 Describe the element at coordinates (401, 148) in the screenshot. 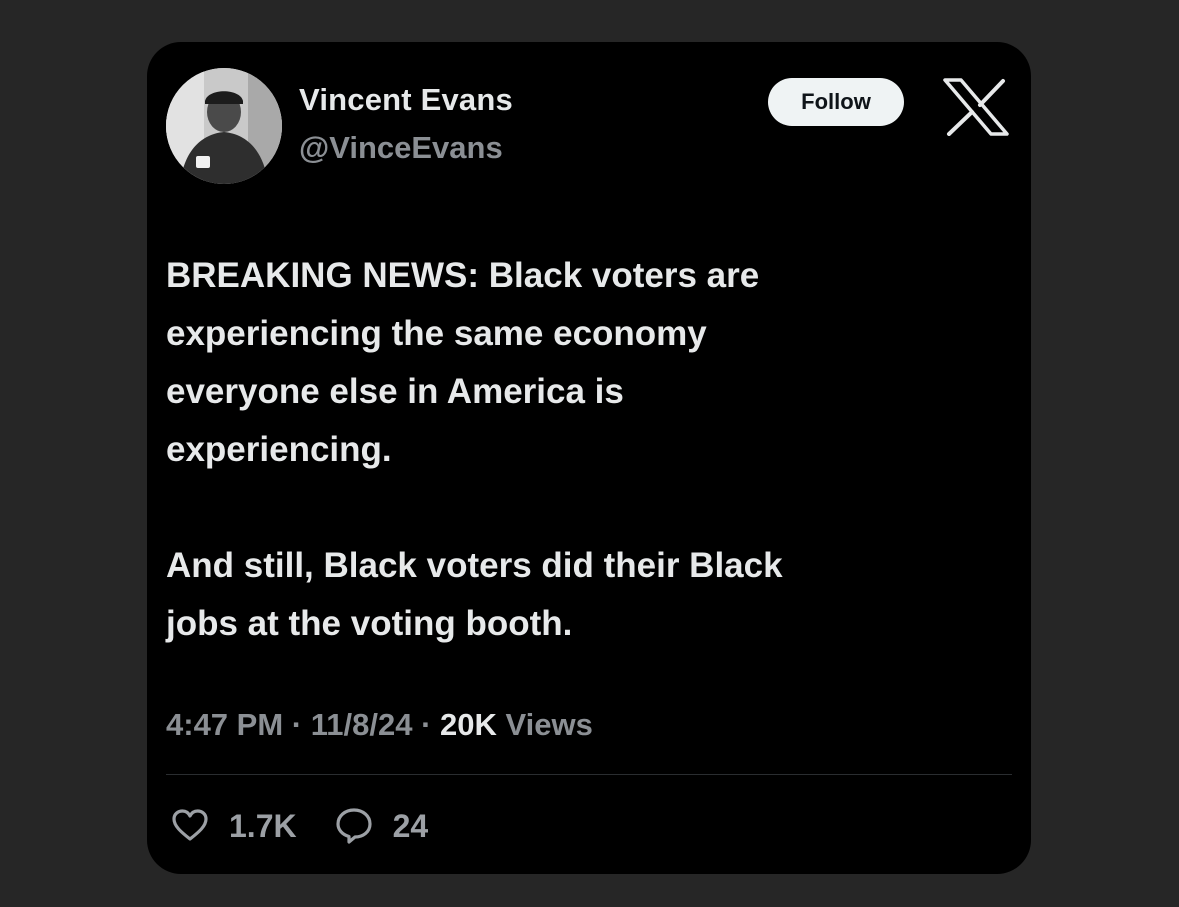

I see `author-handle: @VinceEvans` at that location.